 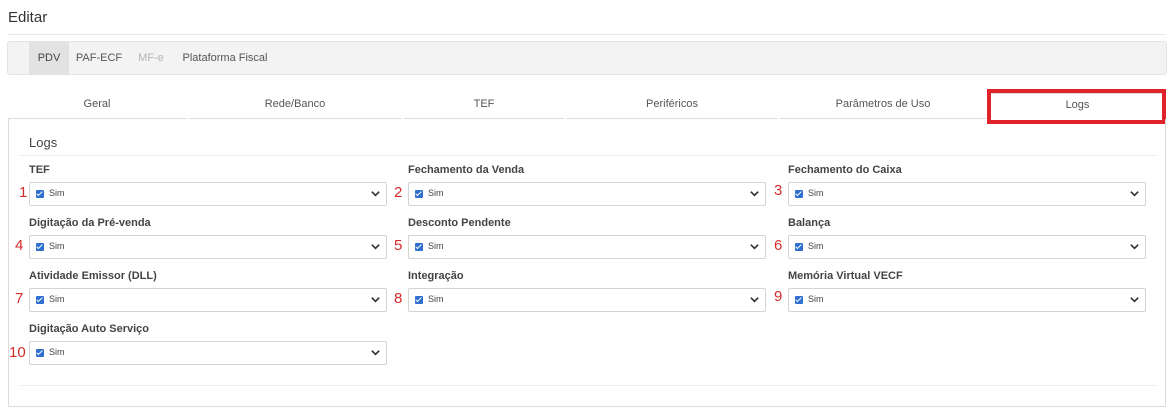 What do you see at coordinates (90, 223) in the screenshot?
I see `field-label: Digitação da Pré-venda` at bounding box center [90, 223].